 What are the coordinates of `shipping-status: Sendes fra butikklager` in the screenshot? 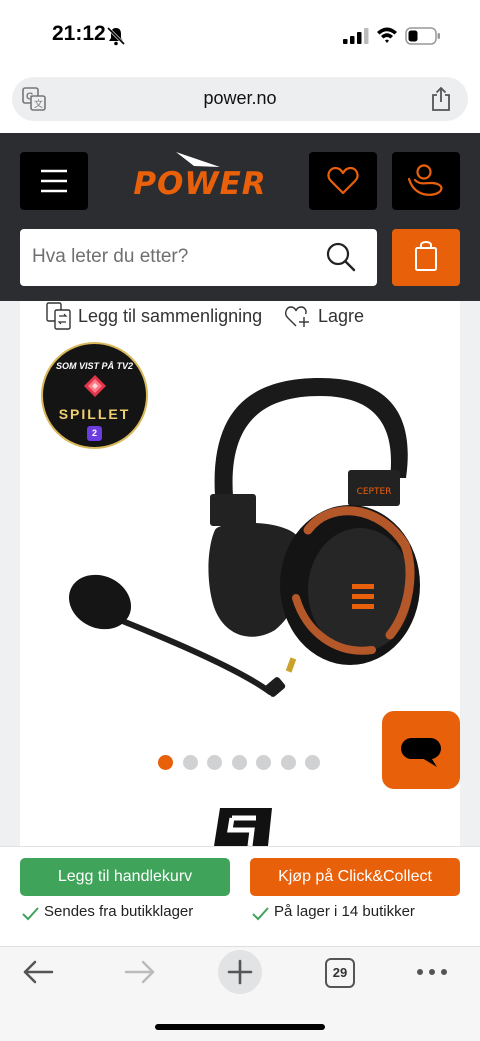 It's located at (107, 911).